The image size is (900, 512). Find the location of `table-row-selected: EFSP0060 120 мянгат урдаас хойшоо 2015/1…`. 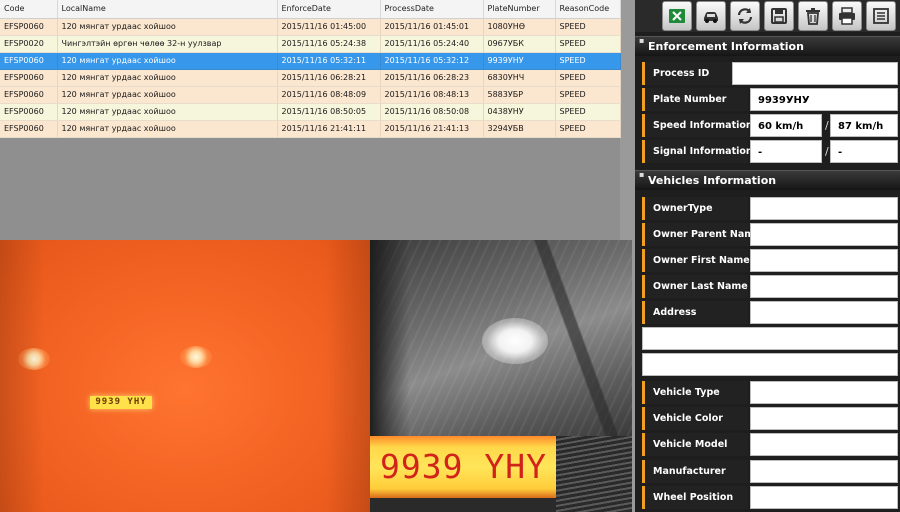

table-row-selected: EFSP0060 120 мянгат урдаас хойшоо 2015/1… is located at coordinates (310, 61).